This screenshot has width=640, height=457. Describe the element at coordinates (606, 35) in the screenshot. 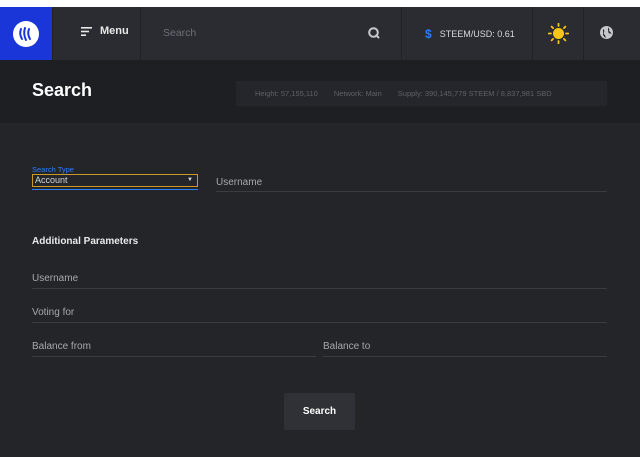

I see `globe-icon` at that location.